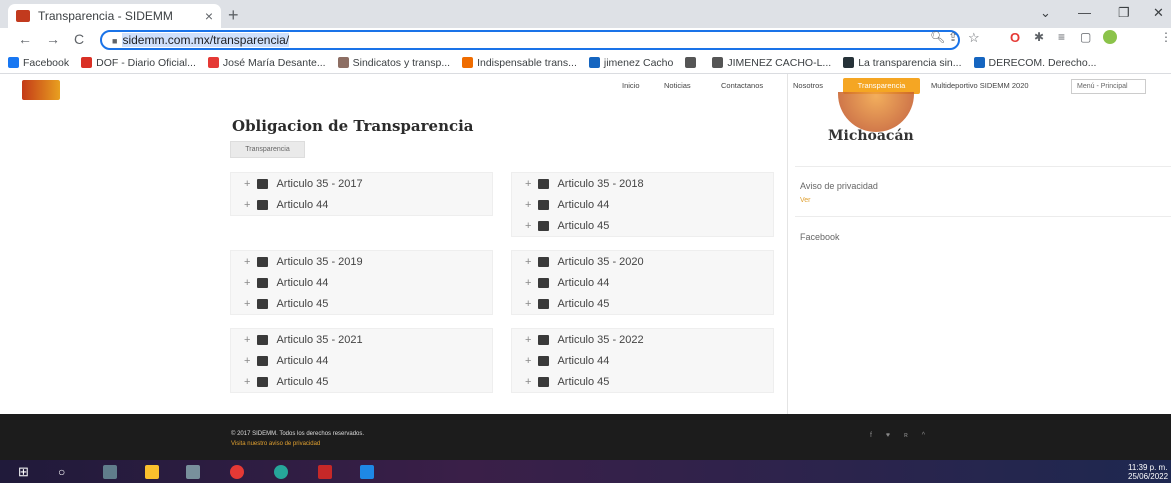 Image resolution: width=1171 pixels, height=483 pixels. I want to click on sidebar-icon: ▢, so click(1085, 37).